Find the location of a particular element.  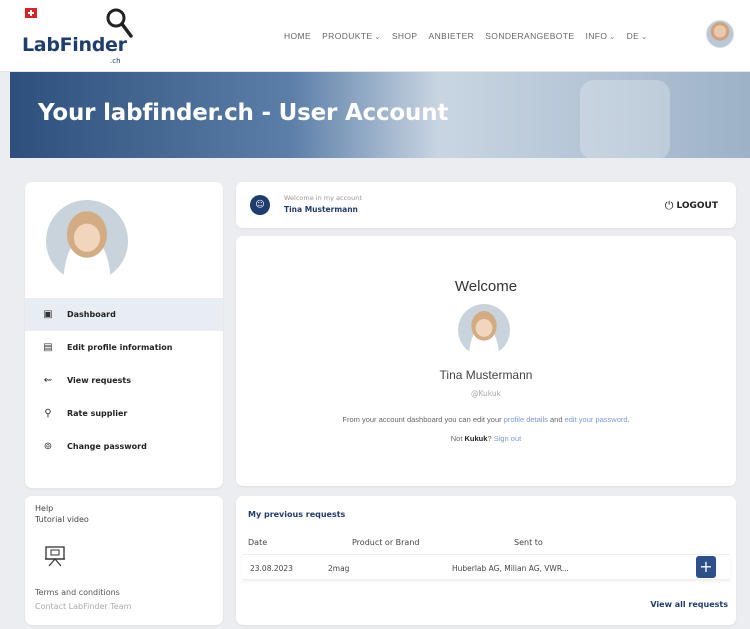

tutorial-video-link: Tutorial video is located at coordinates (62, 519).